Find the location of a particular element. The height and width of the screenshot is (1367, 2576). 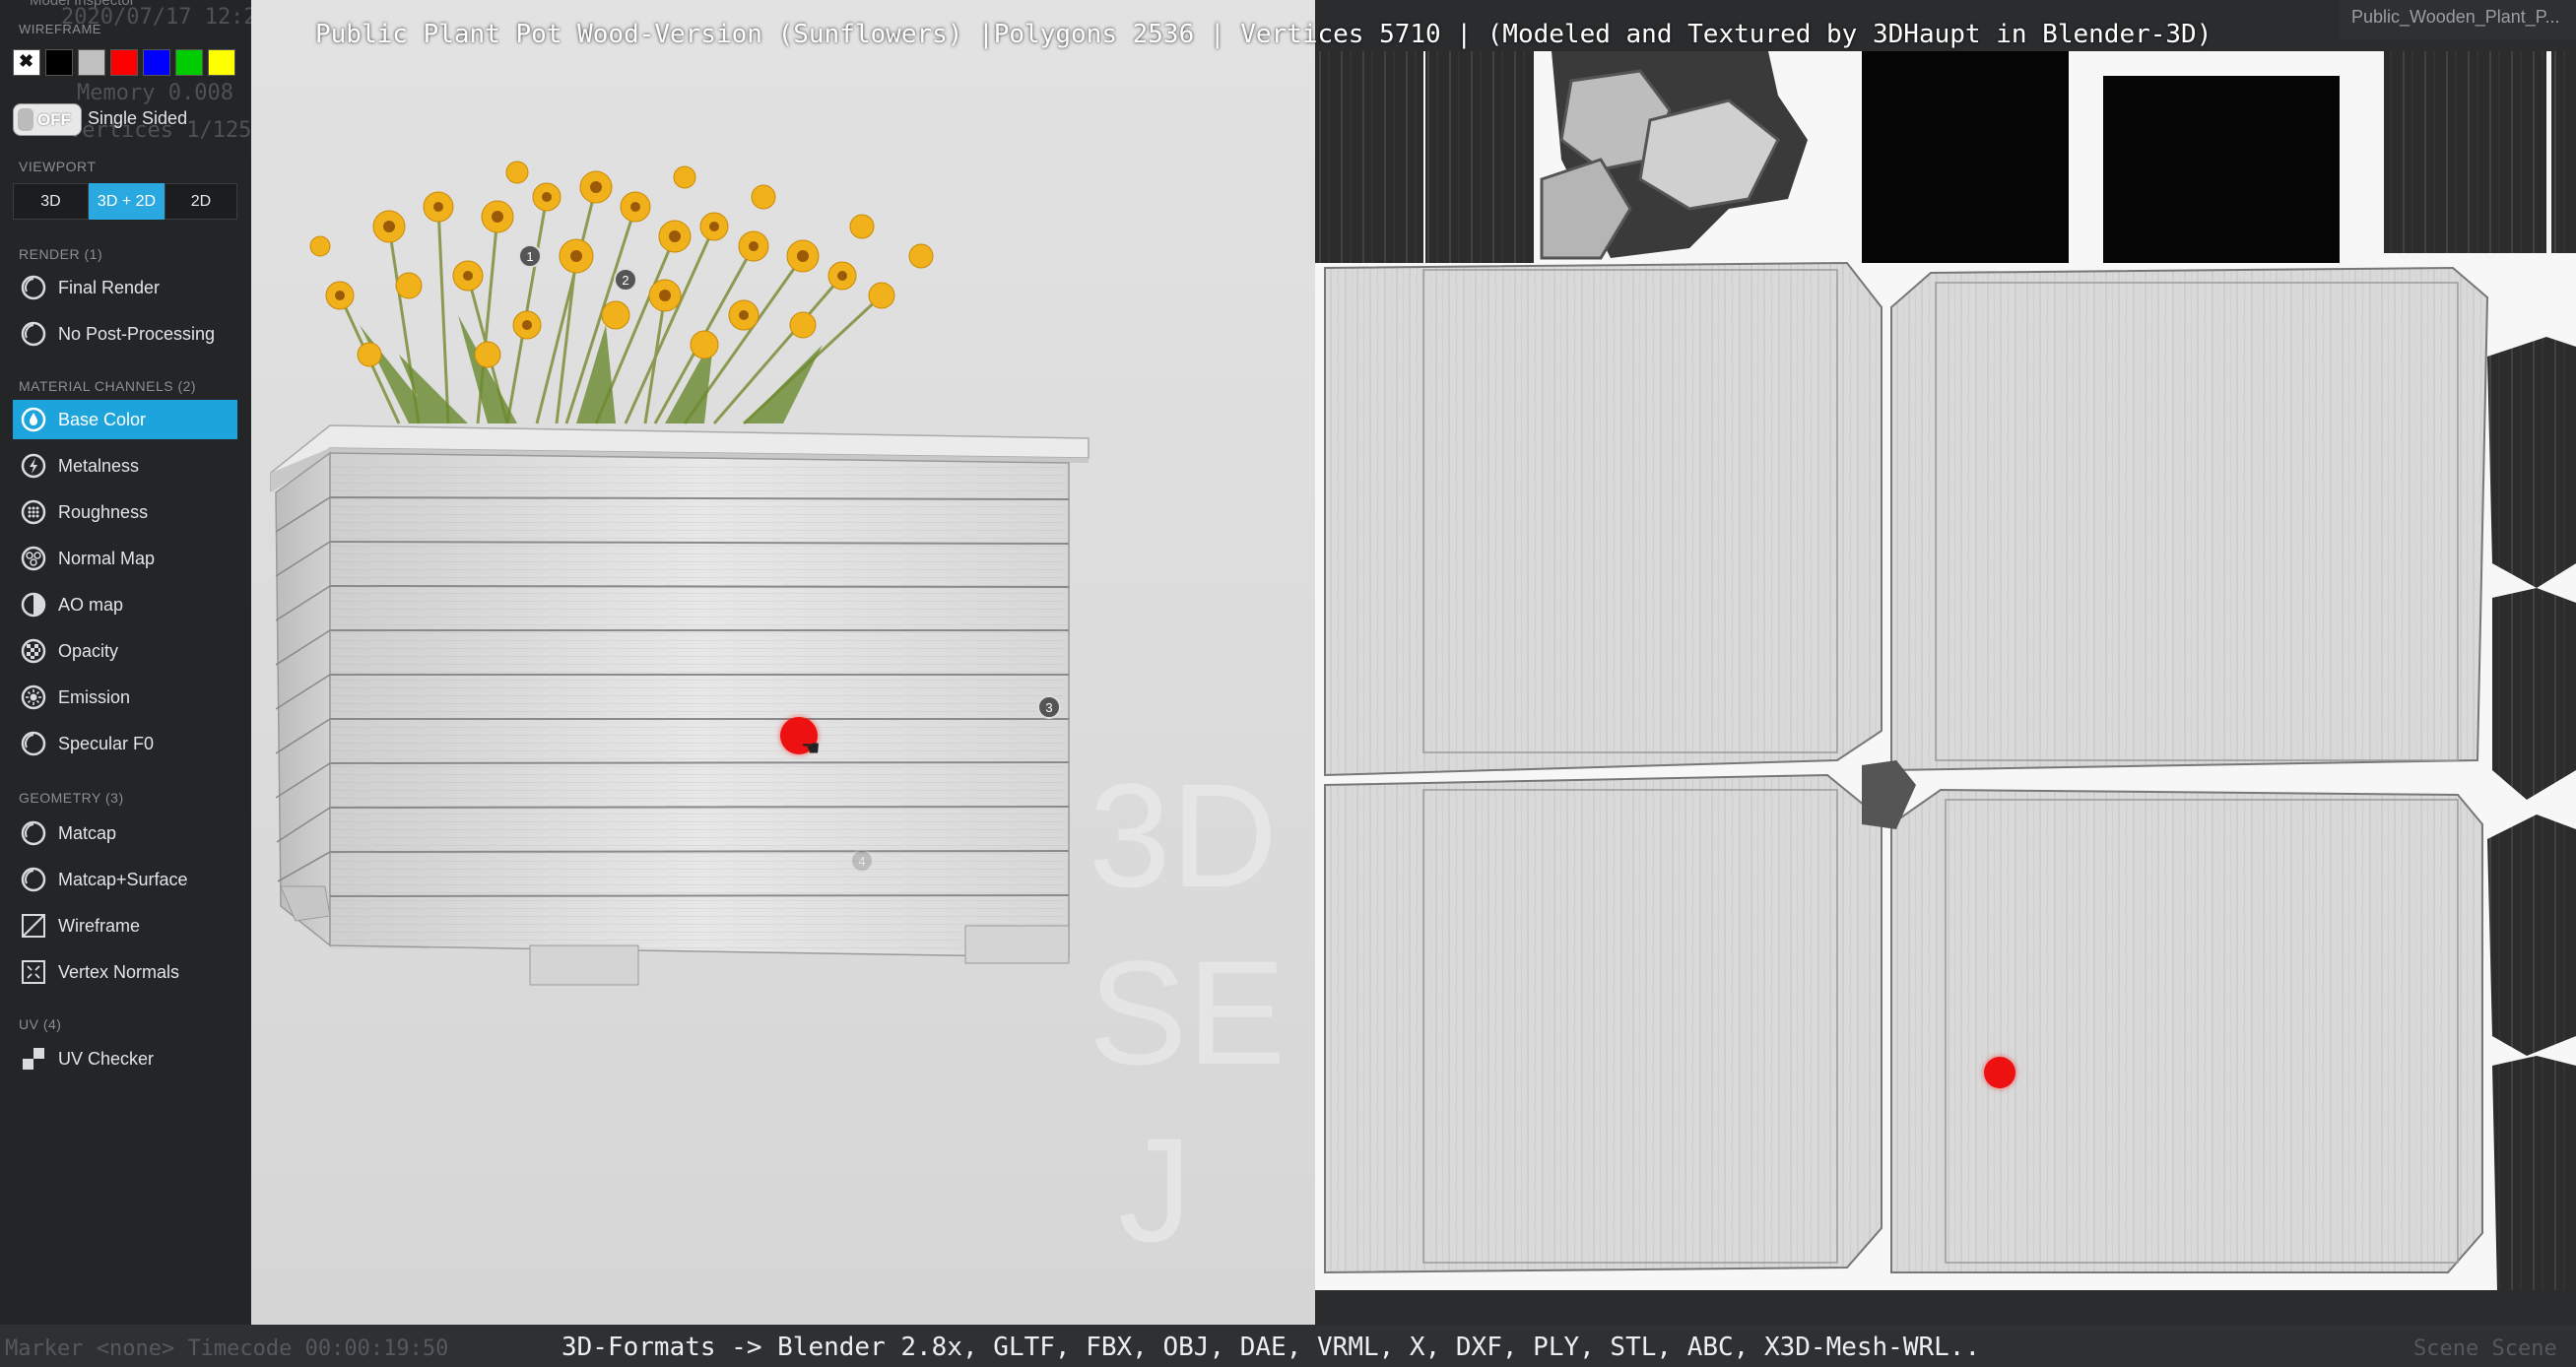

channel-specular-f0: Specular F0 is located at coordinates (125, 744).